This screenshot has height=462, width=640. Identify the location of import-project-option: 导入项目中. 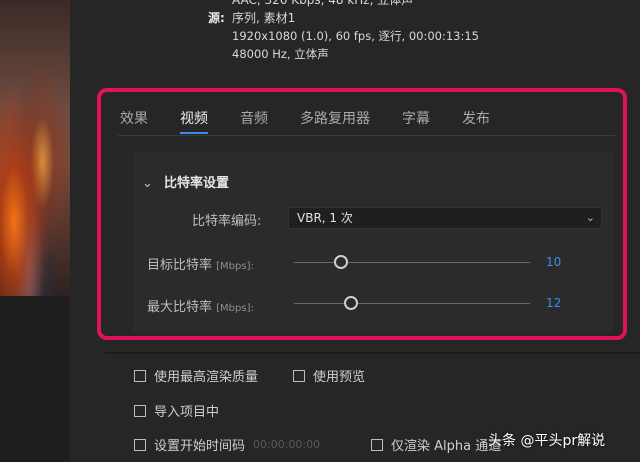
(176, 410).